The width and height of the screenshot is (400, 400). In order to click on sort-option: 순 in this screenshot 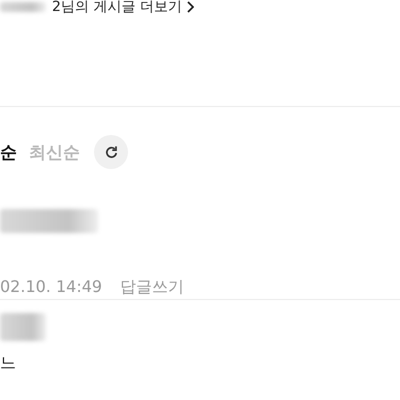, I will do `click(8, 152)`.